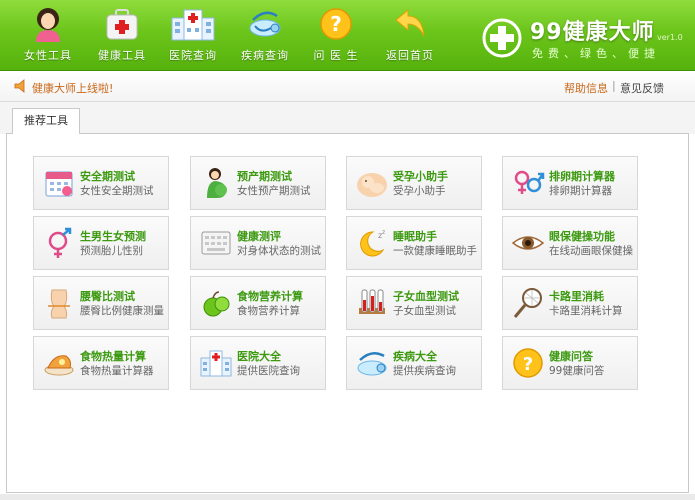 The width and height of the screenshot is (695, 500). I want to click on card-food-nutrition: 食物营养计算 食物营养计算, so click(258, 303).